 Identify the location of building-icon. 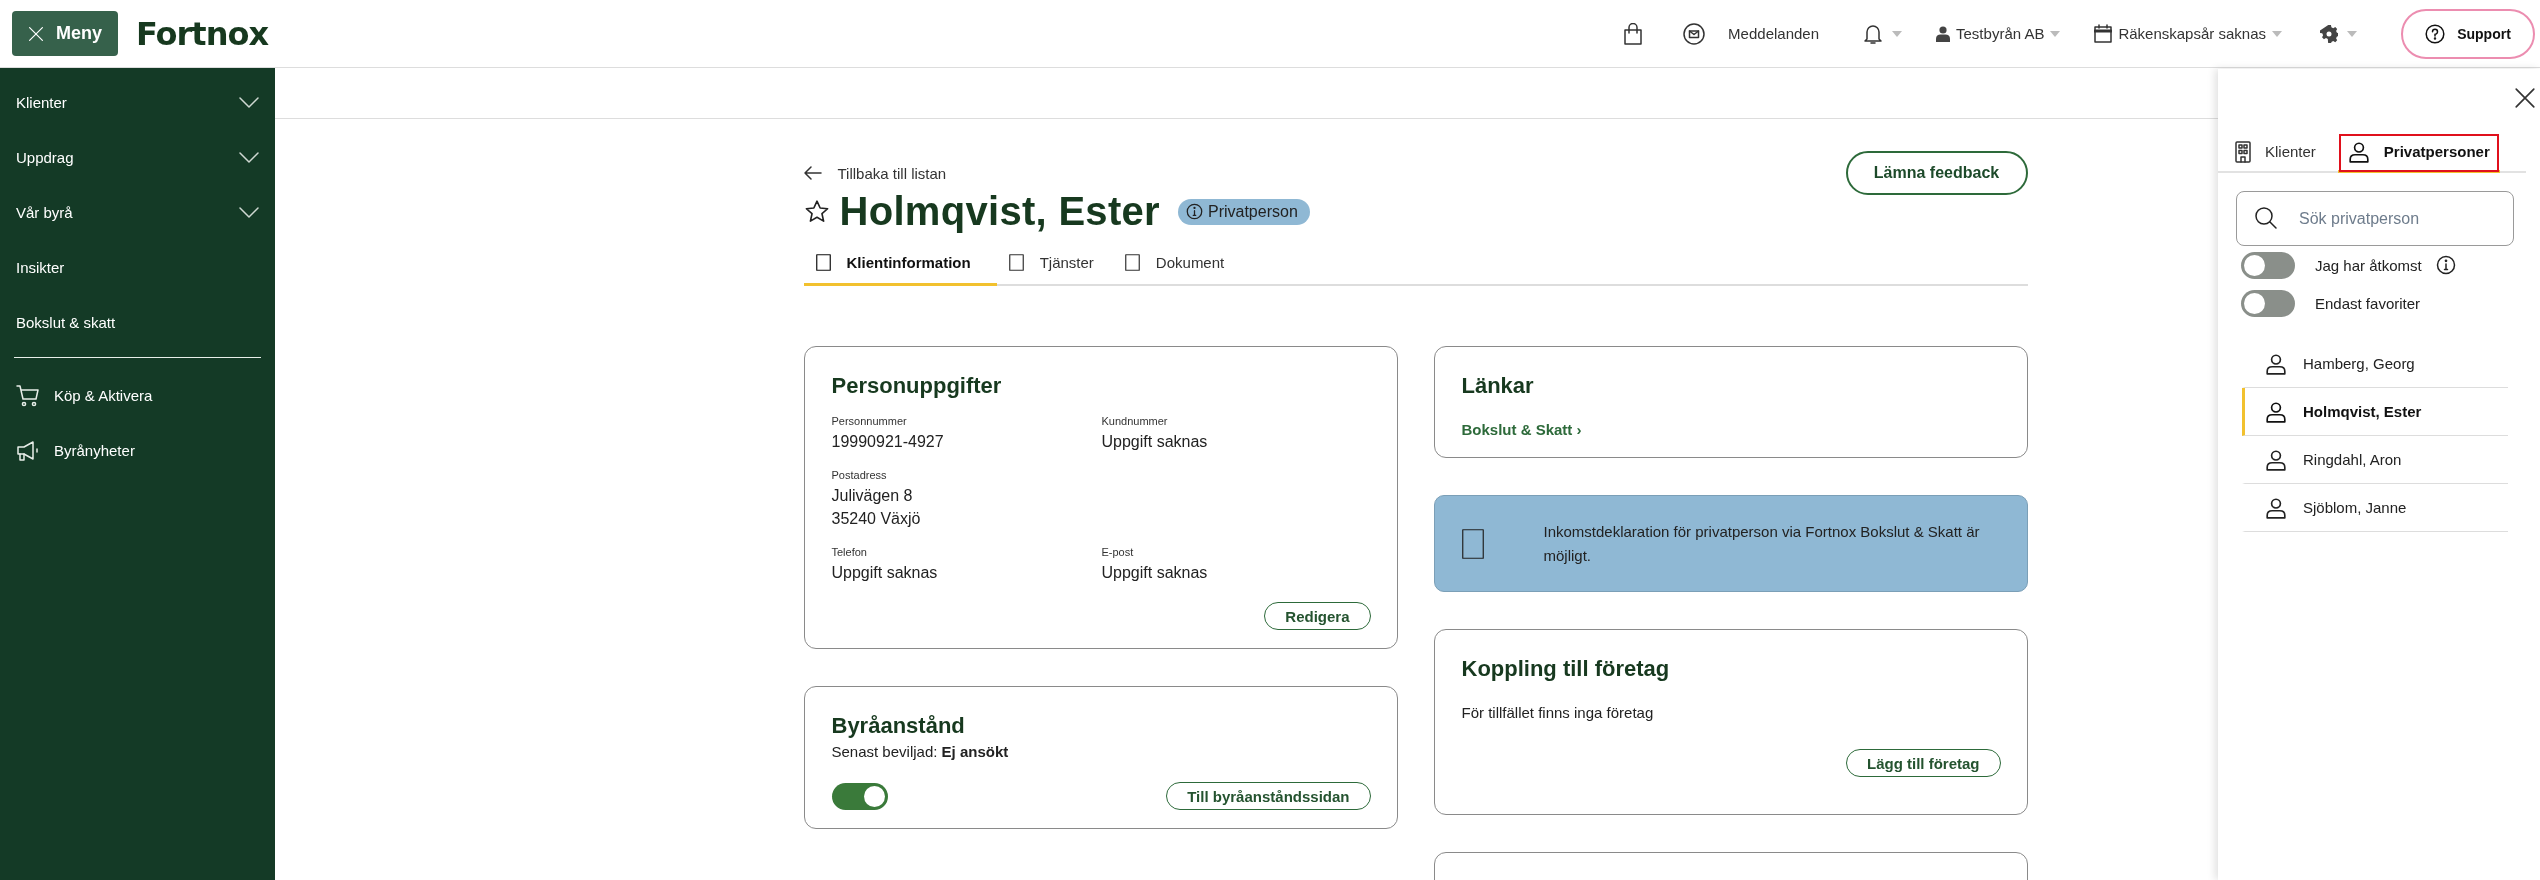
(2243, 151).